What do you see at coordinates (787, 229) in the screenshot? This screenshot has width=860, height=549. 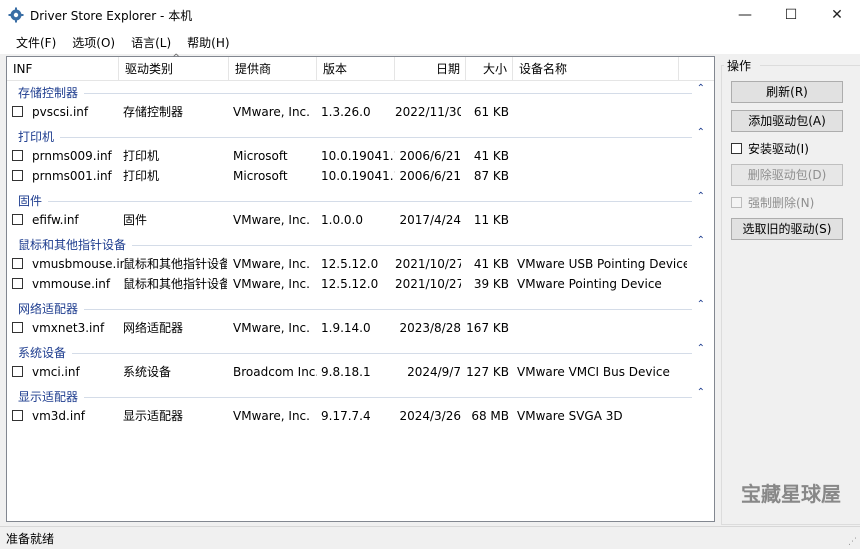 I see `select-old-drivers-button: 选取旧的驱动(S)` at bounding box center [787, 229].